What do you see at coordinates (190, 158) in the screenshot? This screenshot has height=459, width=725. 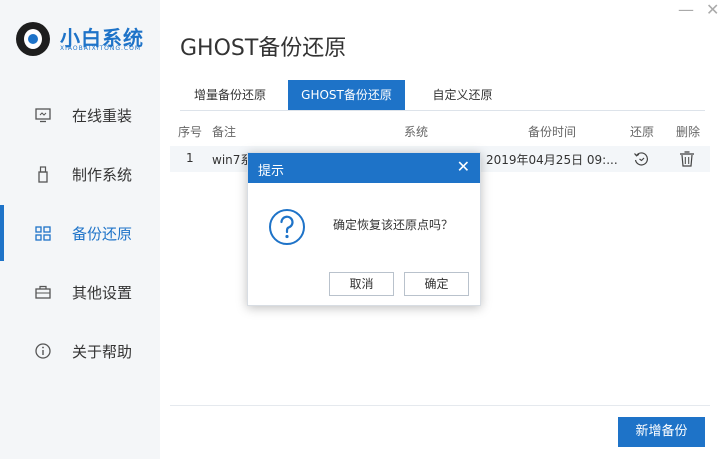 I see `row-index: 1` at bounding box center [190, 158].